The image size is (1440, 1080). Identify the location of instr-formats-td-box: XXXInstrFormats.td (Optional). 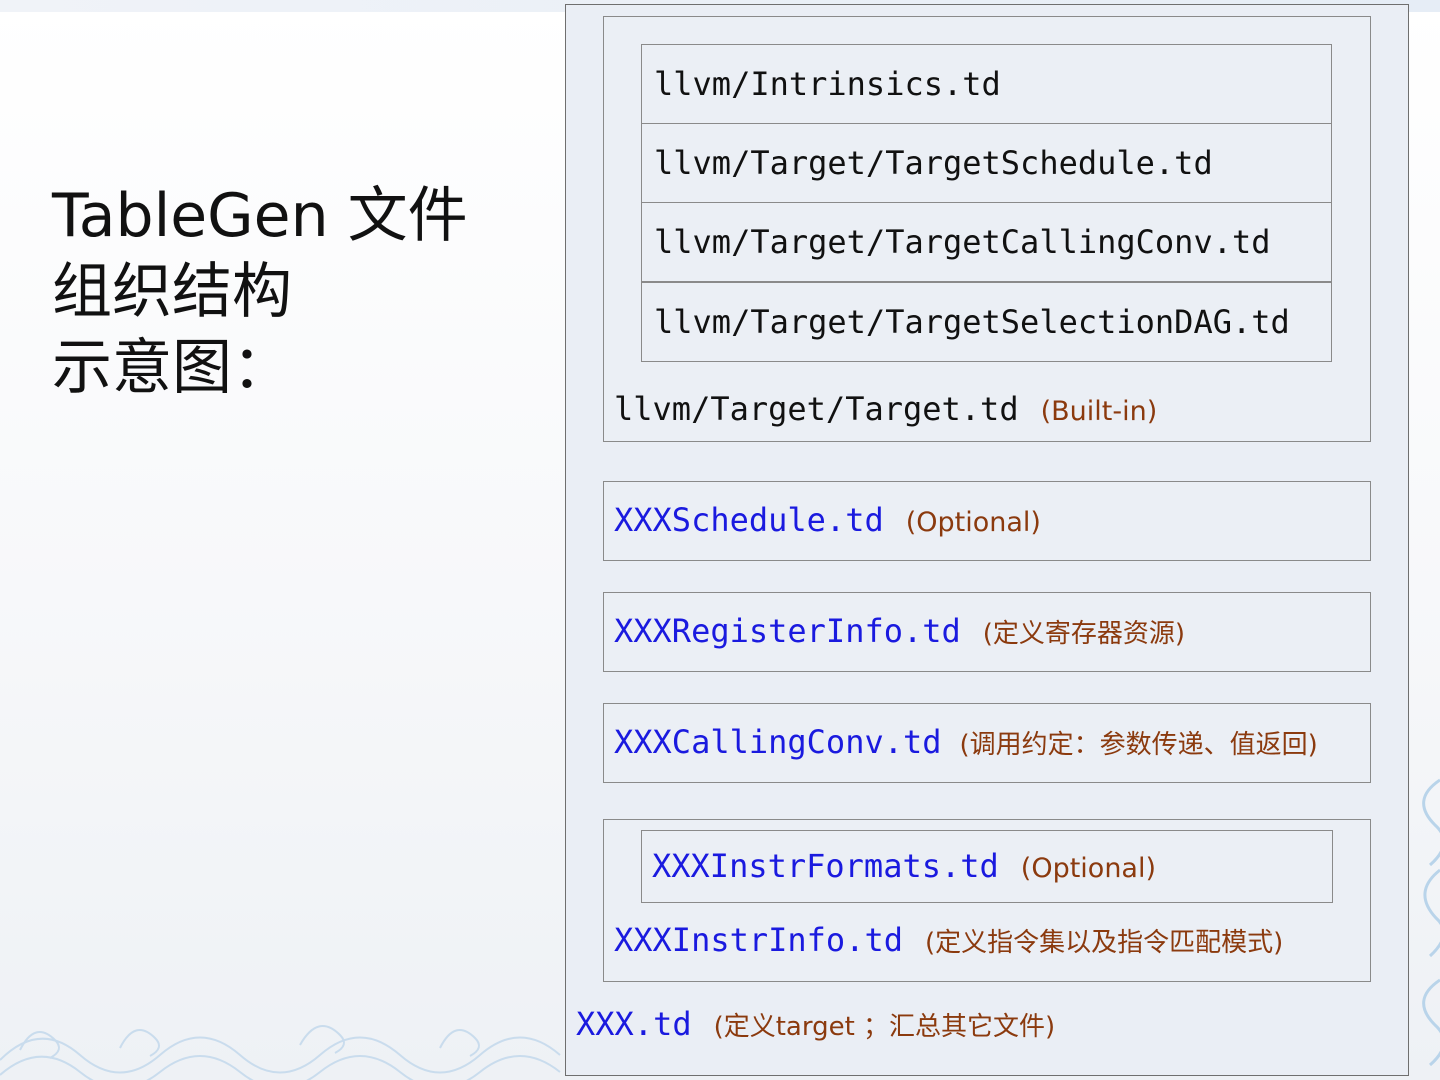
(987, 866).